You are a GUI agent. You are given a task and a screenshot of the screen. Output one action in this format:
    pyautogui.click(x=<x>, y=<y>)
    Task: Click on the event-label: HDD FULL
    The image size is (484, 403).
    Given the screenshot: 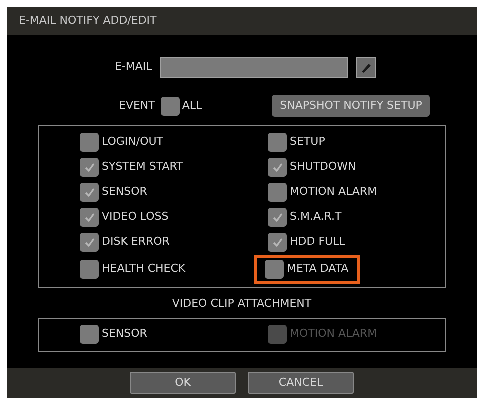 What is the action you would take?
    pyautogui.click(x=318, y=242)
    